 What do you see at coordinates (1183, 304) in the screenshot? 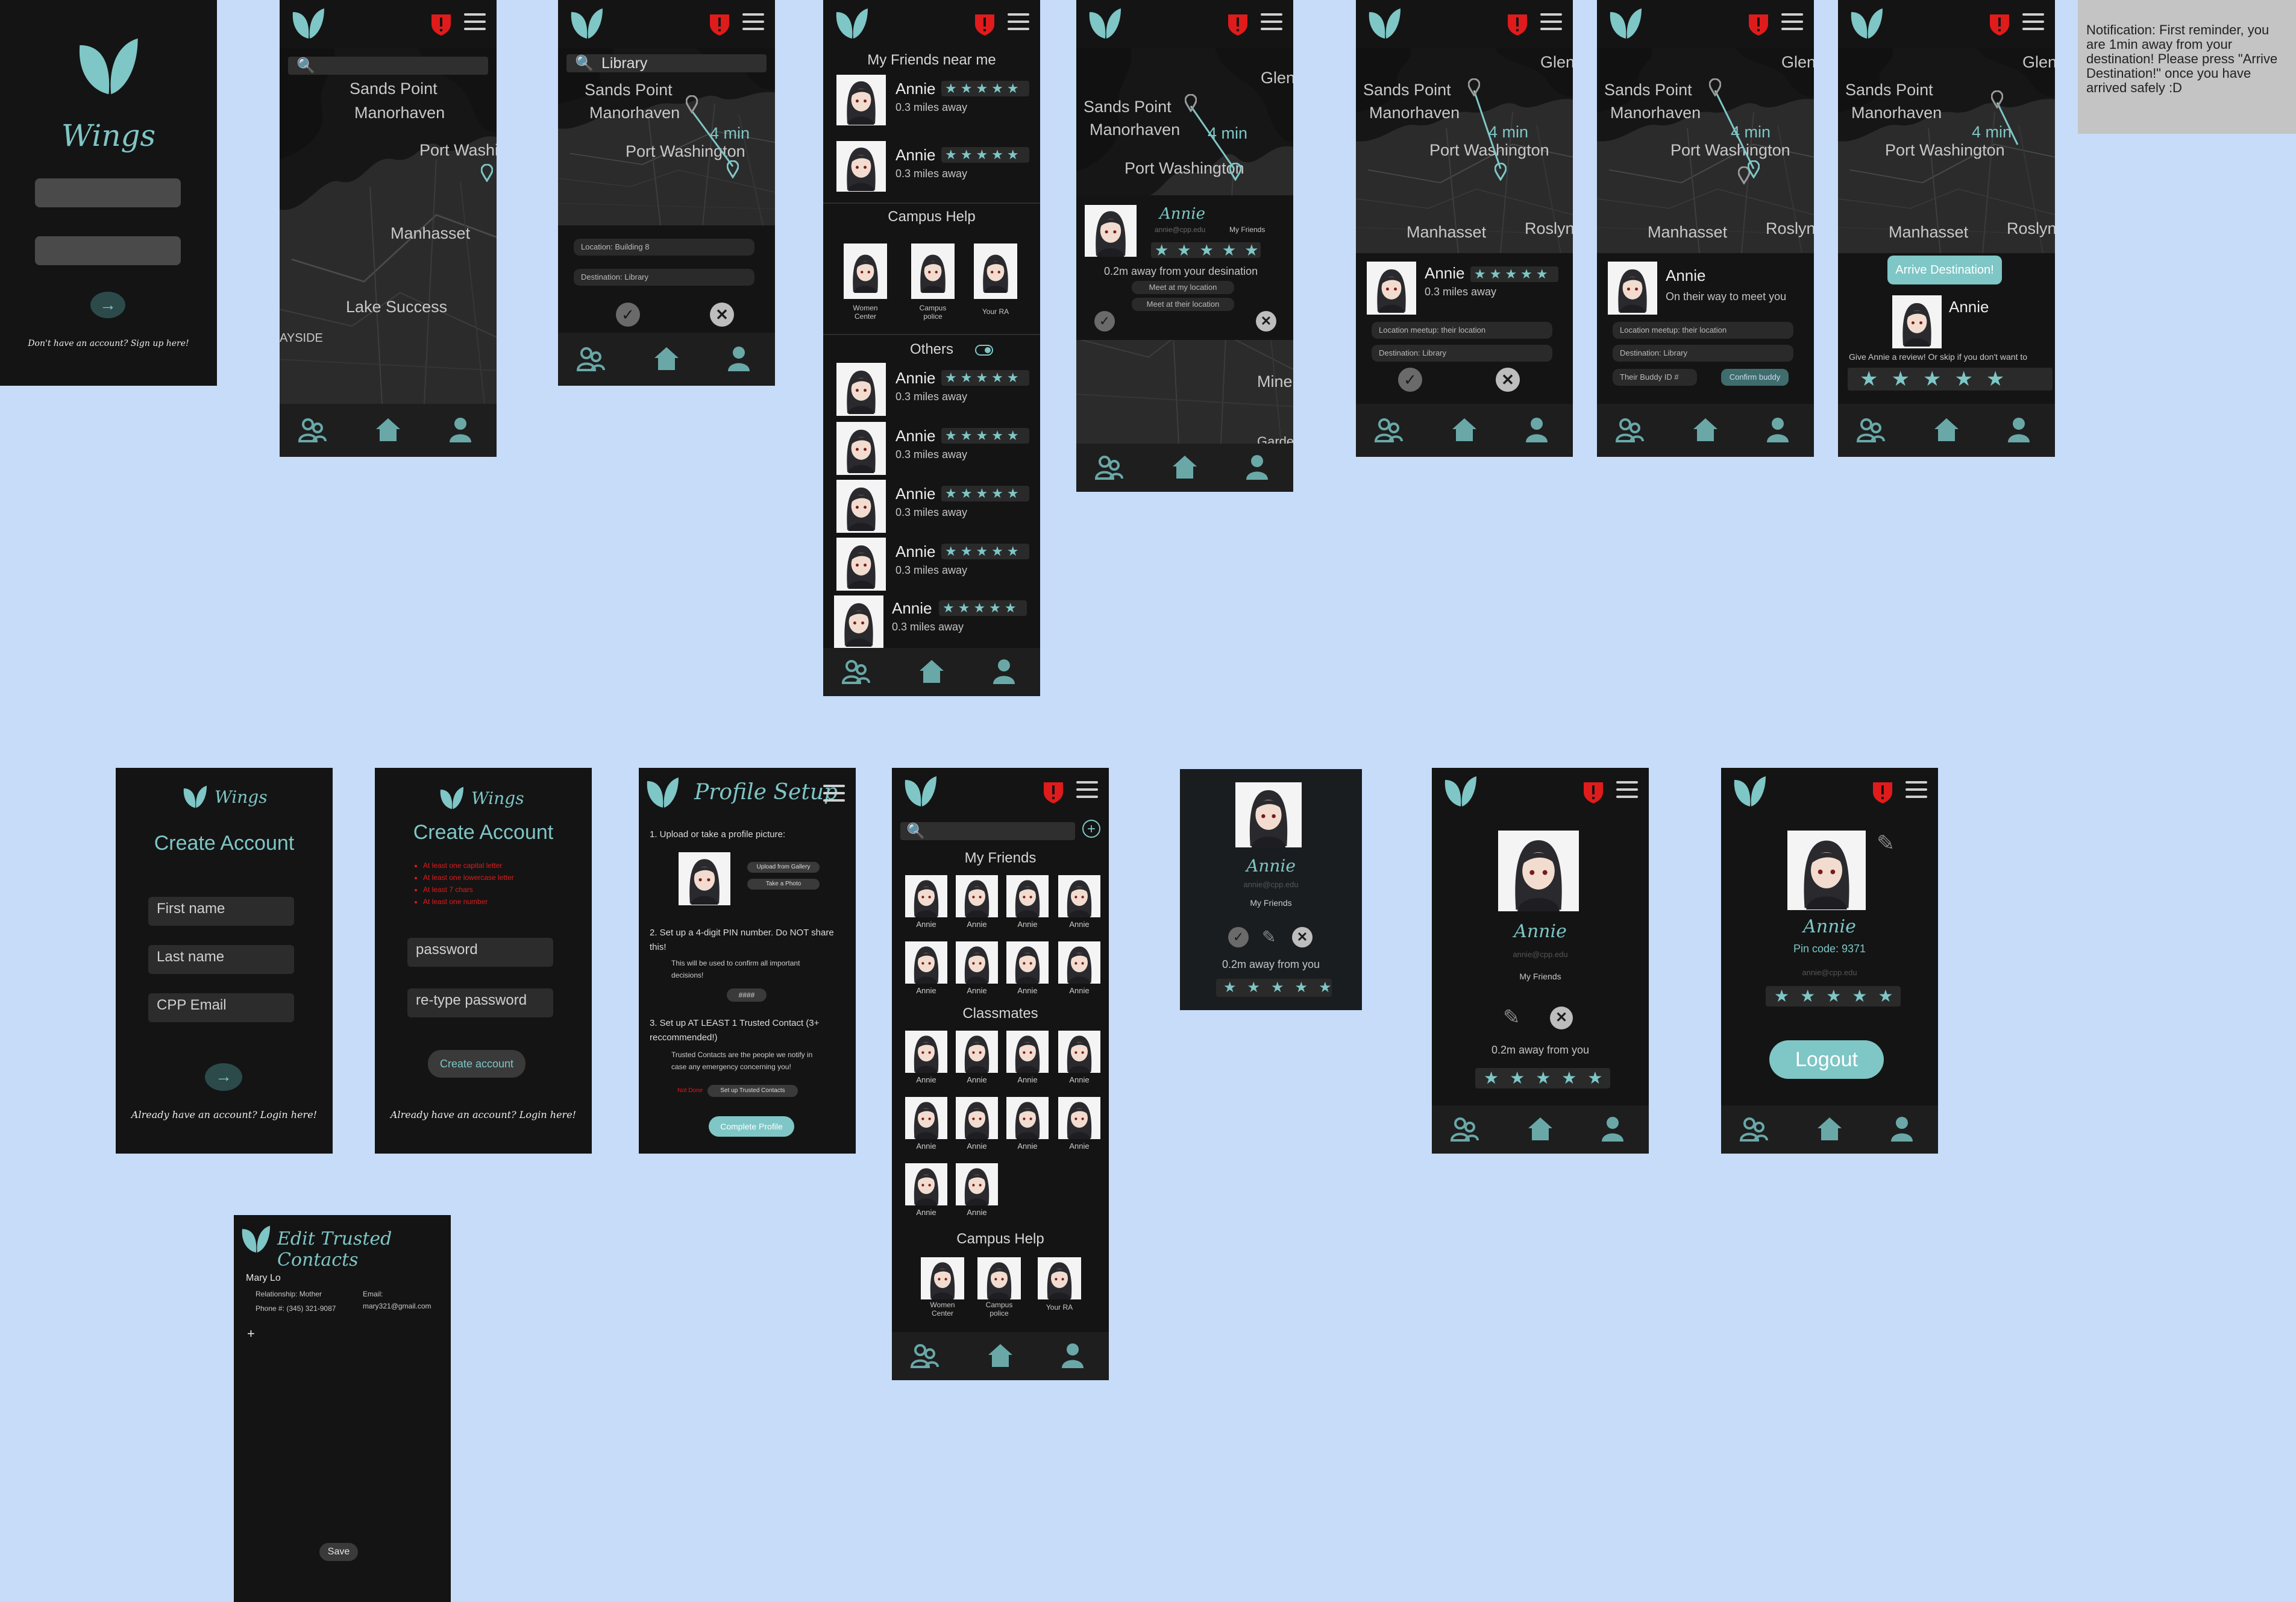
I see `meet-their-location-button: Meet at their location` at bounding box center [1183, 304].